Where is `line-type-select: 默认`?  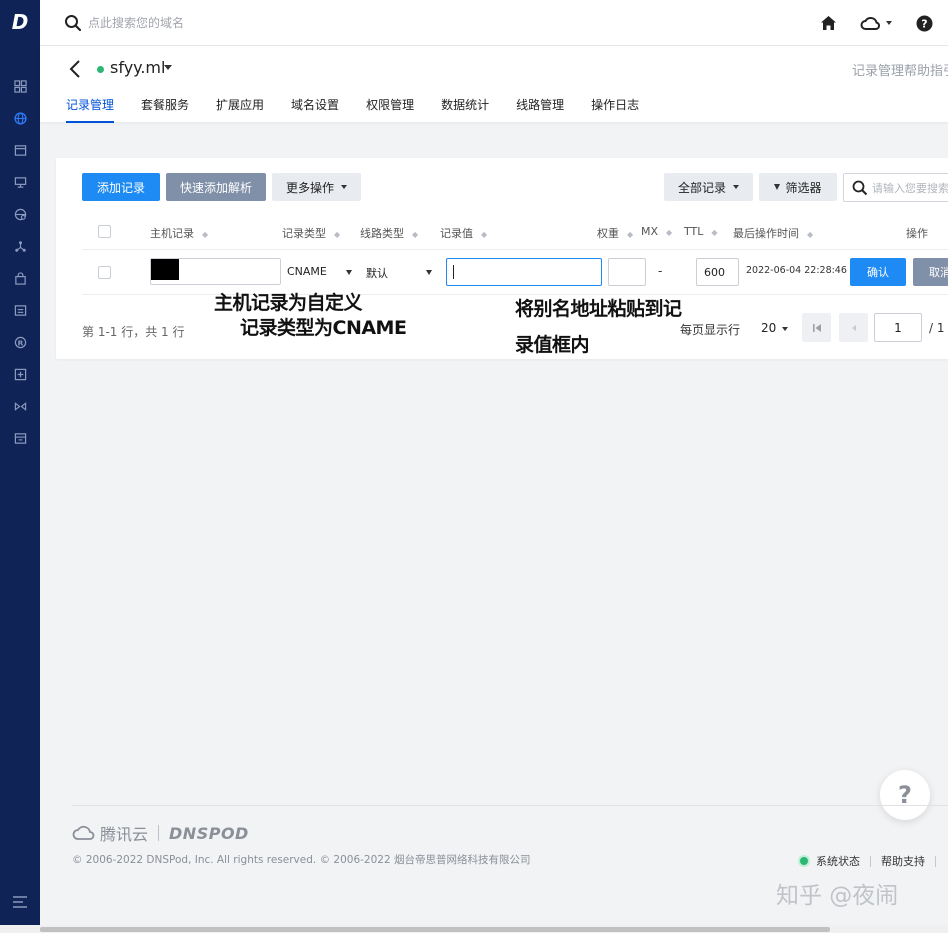
line-type-select: 默认 is located at coordinates (377, 273).